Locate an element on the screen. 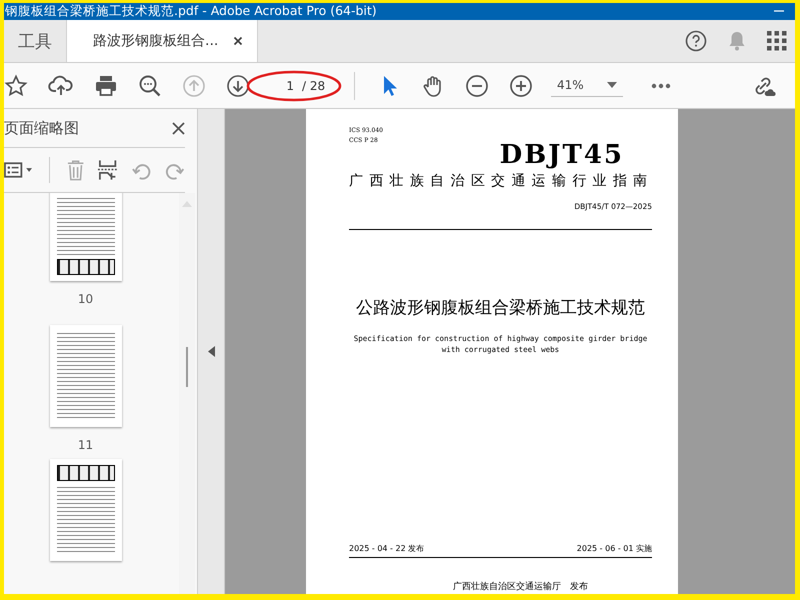 The height and width of the screenshot is (600, 800). star-icon is located at coordinates (16, 86).